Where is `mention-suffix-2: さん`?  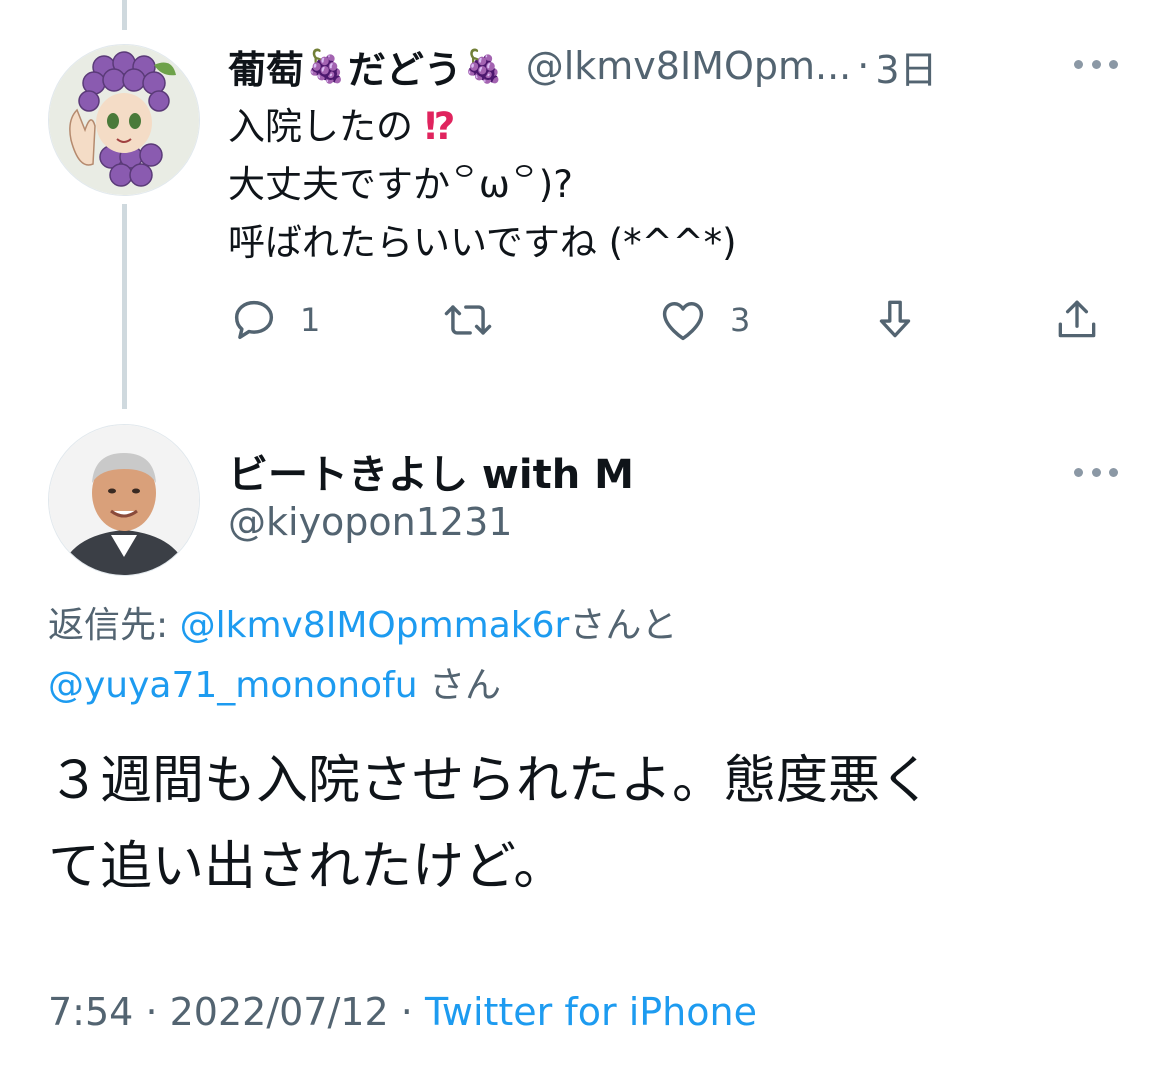
mention-suffix-2: さん is located at coordinates (465, 685).